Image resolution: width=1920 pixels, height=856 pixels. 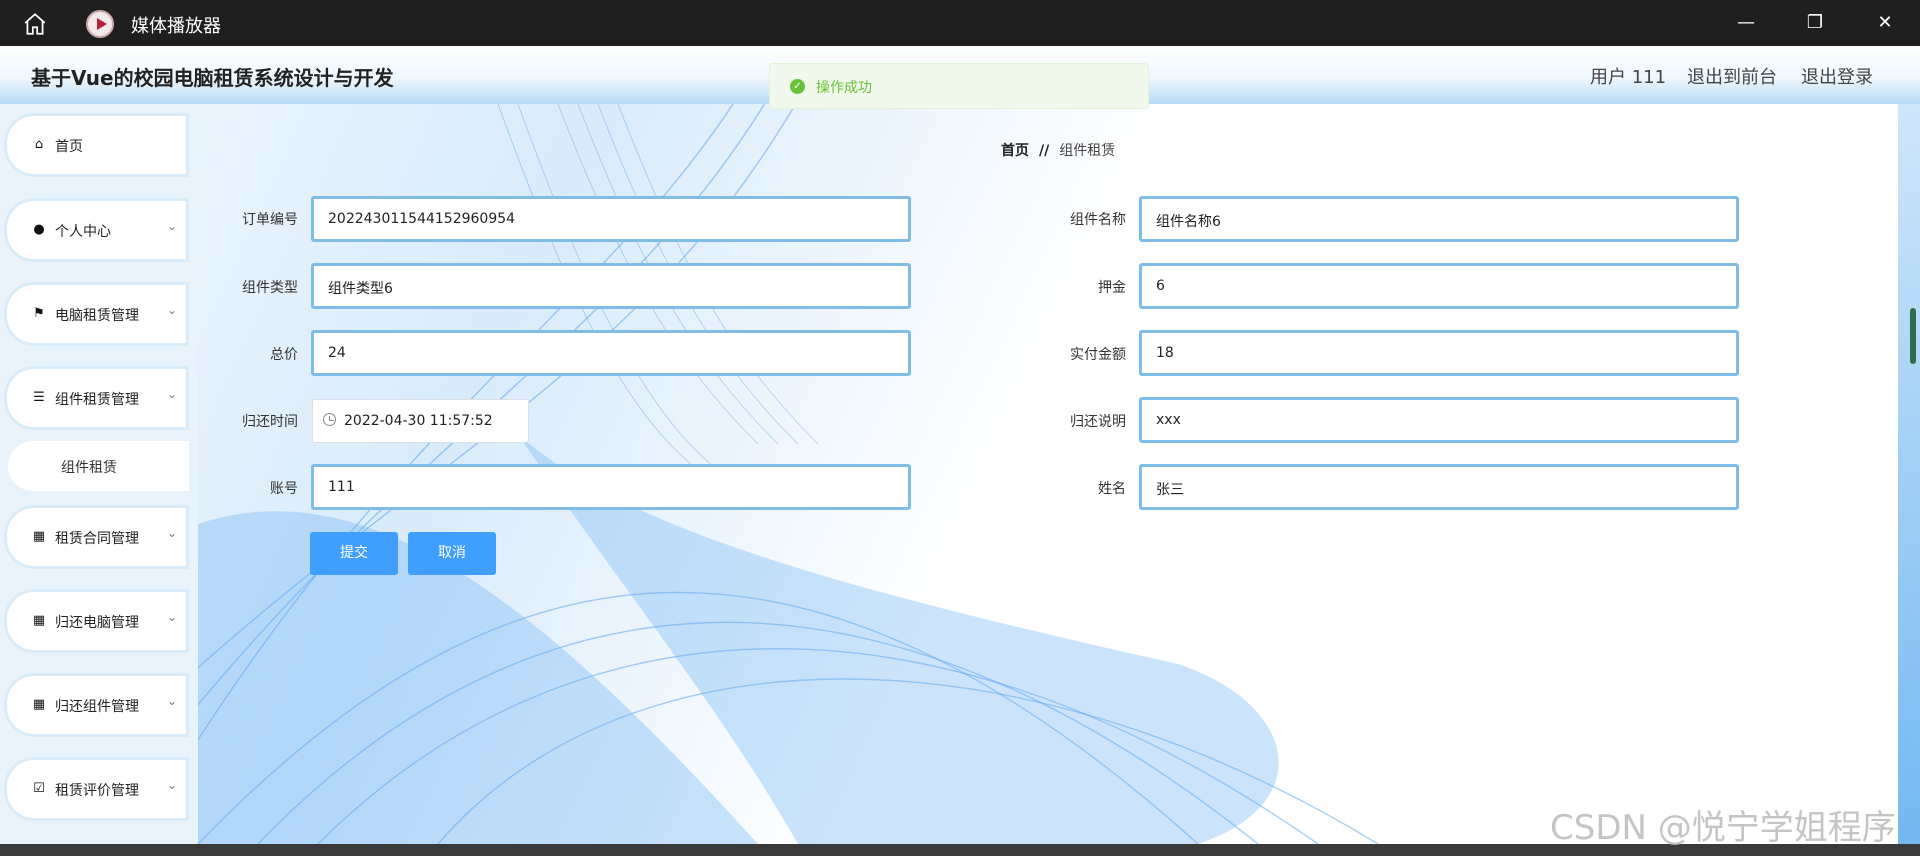 What do you see at coordinates (354, 553) in the screenshot?
I see `submit-button: 提交` at bounding box center [354, 553].